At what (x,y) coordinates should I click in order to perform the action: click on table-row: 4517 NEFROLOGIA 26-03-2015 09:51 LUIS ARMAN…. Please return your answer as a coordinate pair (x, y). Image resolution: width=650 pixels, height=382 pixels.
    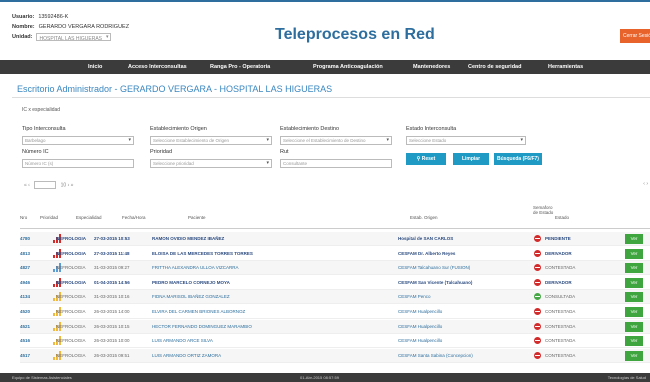
    Looking at the image, I should click on (335, 355).